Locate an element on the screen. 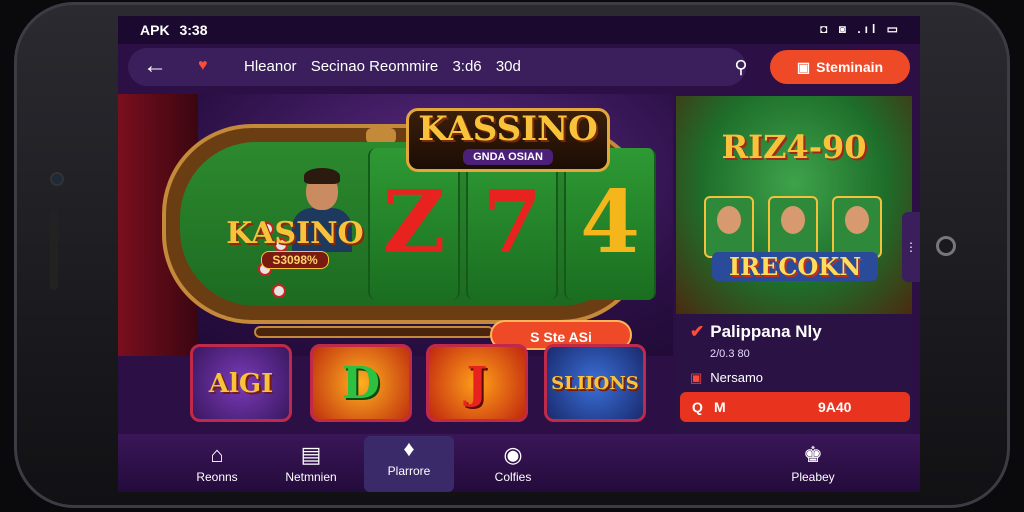 The height and width of the screenshot is (512, 1024). promo-meta: Nersamo is located at coordinates (737, 377).